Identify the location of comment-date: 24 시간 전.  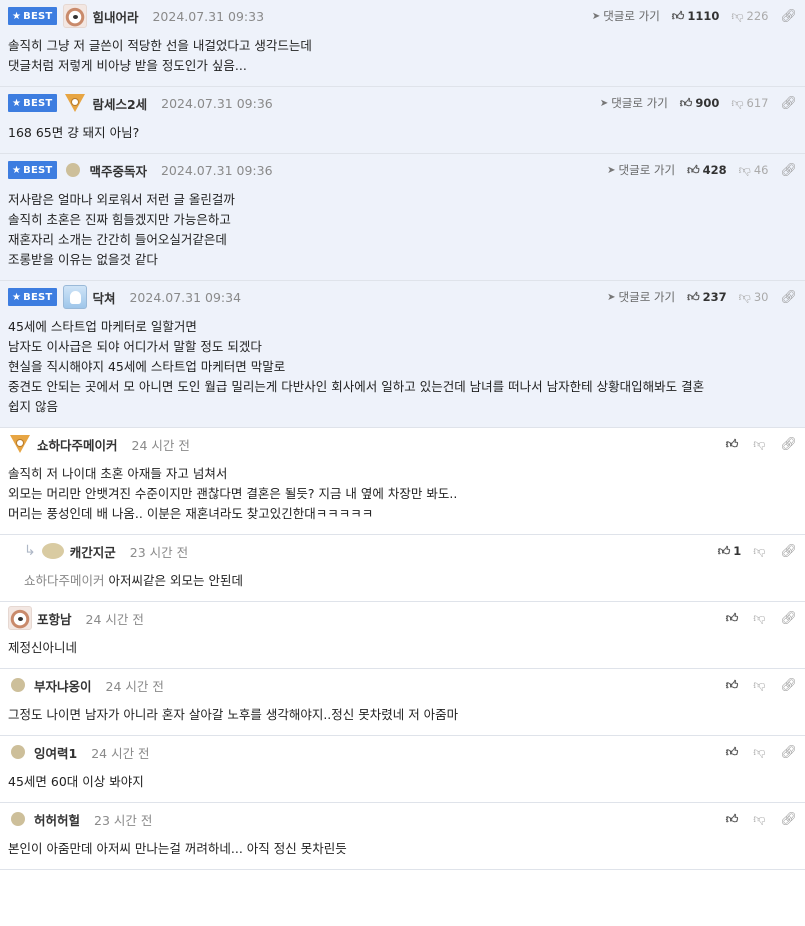
(134, 686).